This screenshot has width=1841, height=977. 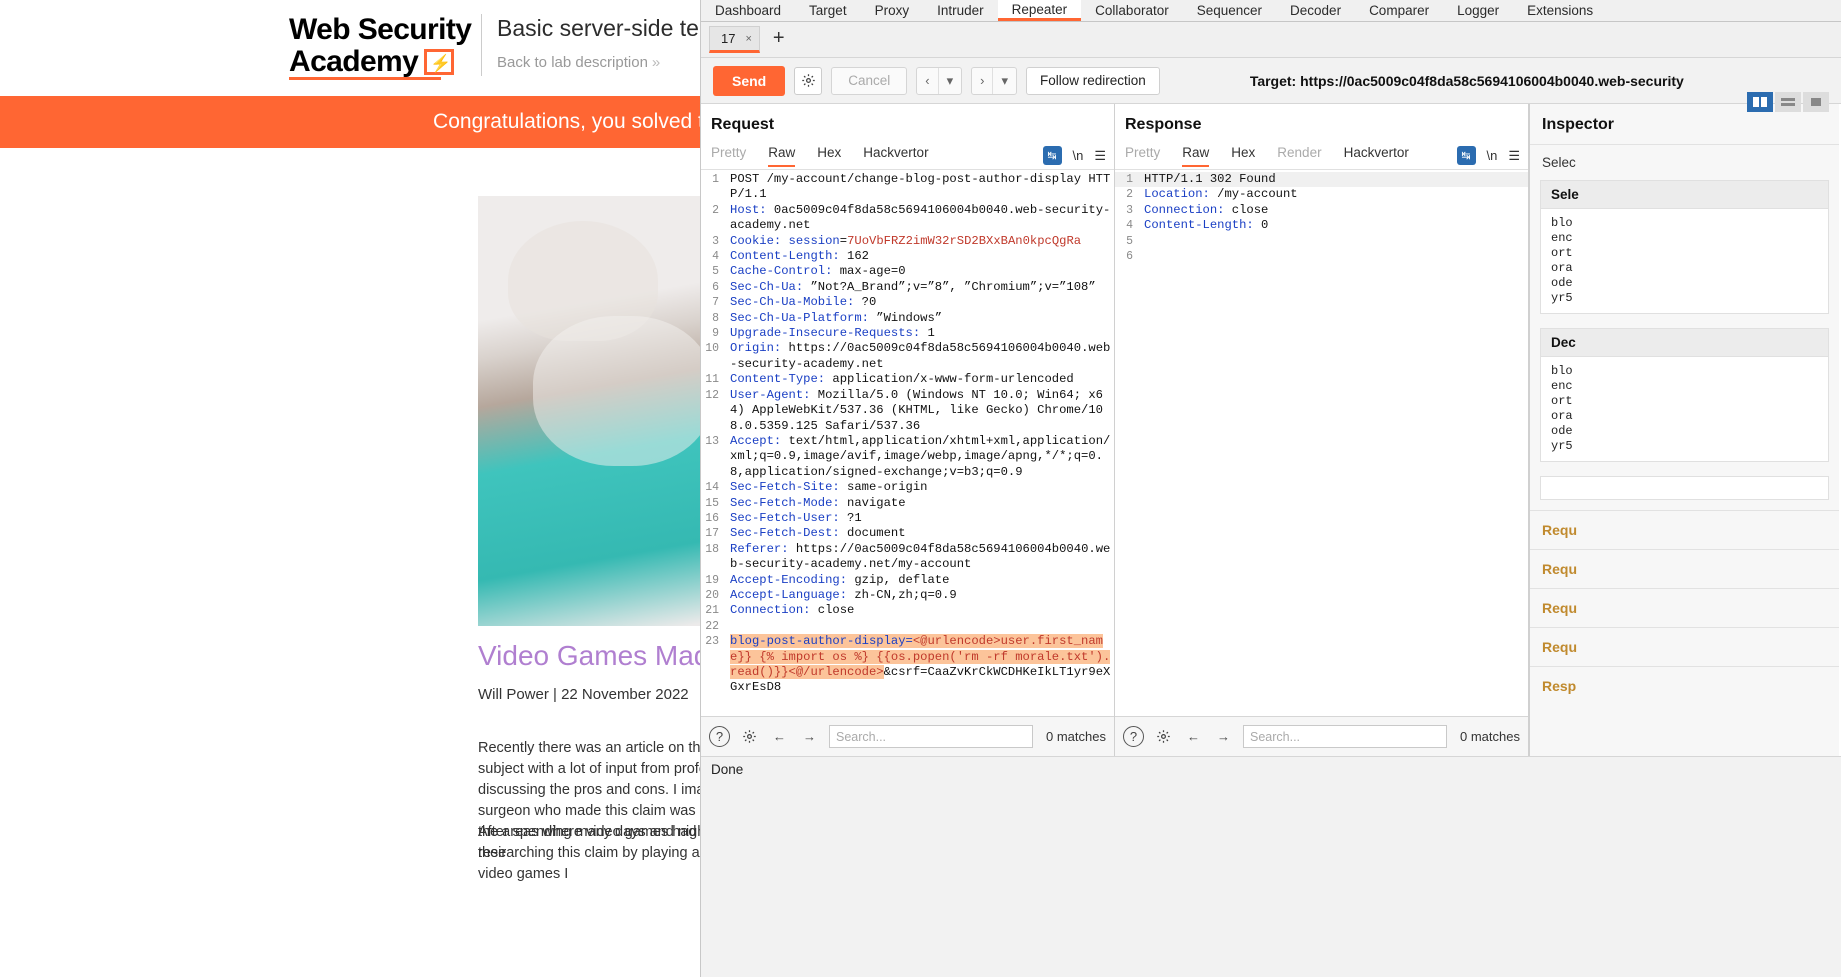 I want to click on line-number: 4, so click(x=1129, y=226).